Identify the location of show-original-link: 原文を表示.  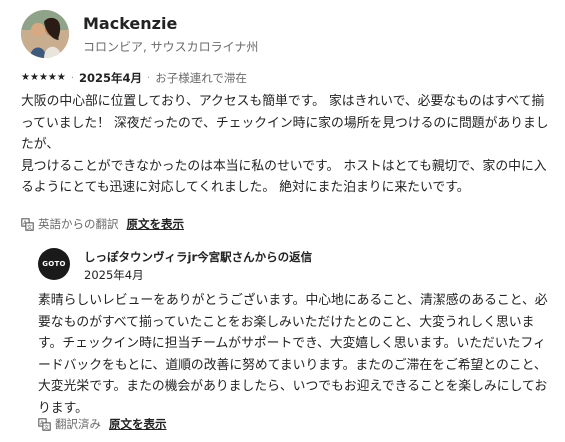
(156, 224).